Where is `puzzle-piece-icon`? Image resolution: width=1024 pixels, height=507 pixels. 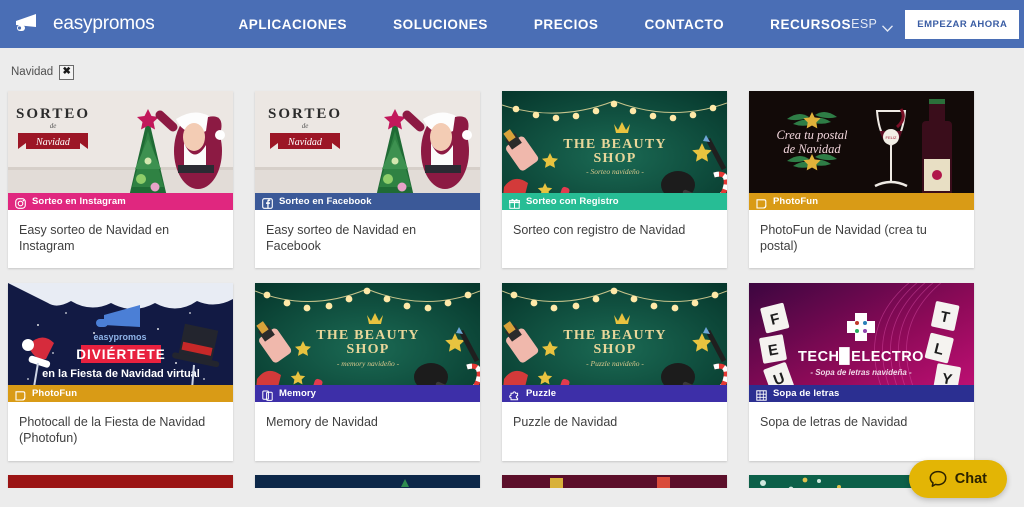 puzzle-piece-icon is located at coordinates (514, 394).